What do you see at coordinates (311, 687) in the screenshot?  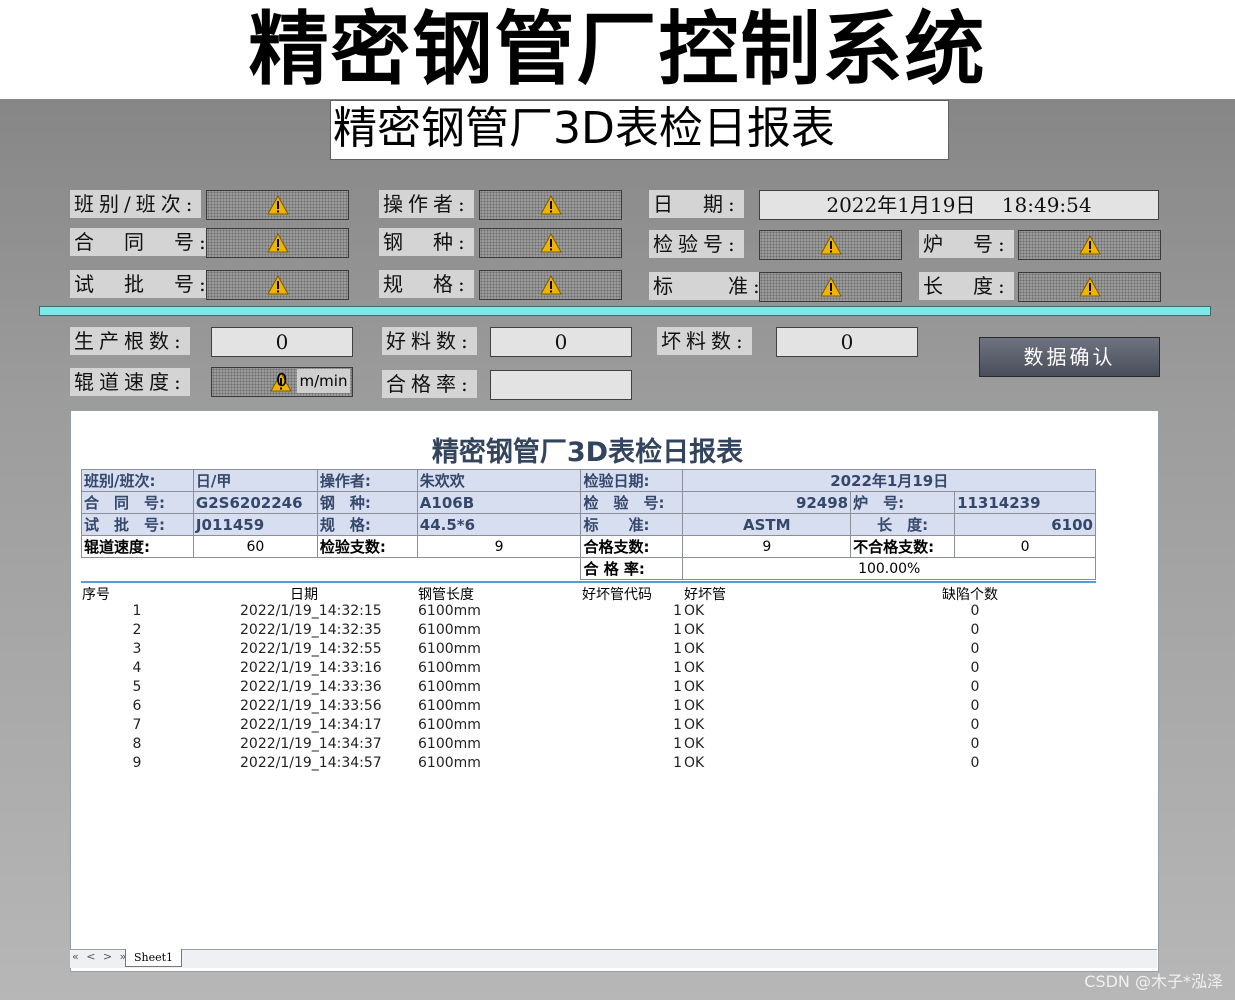 I see `row-date: 2022/1/19_14:33:36` at bounding box center [311, 687].